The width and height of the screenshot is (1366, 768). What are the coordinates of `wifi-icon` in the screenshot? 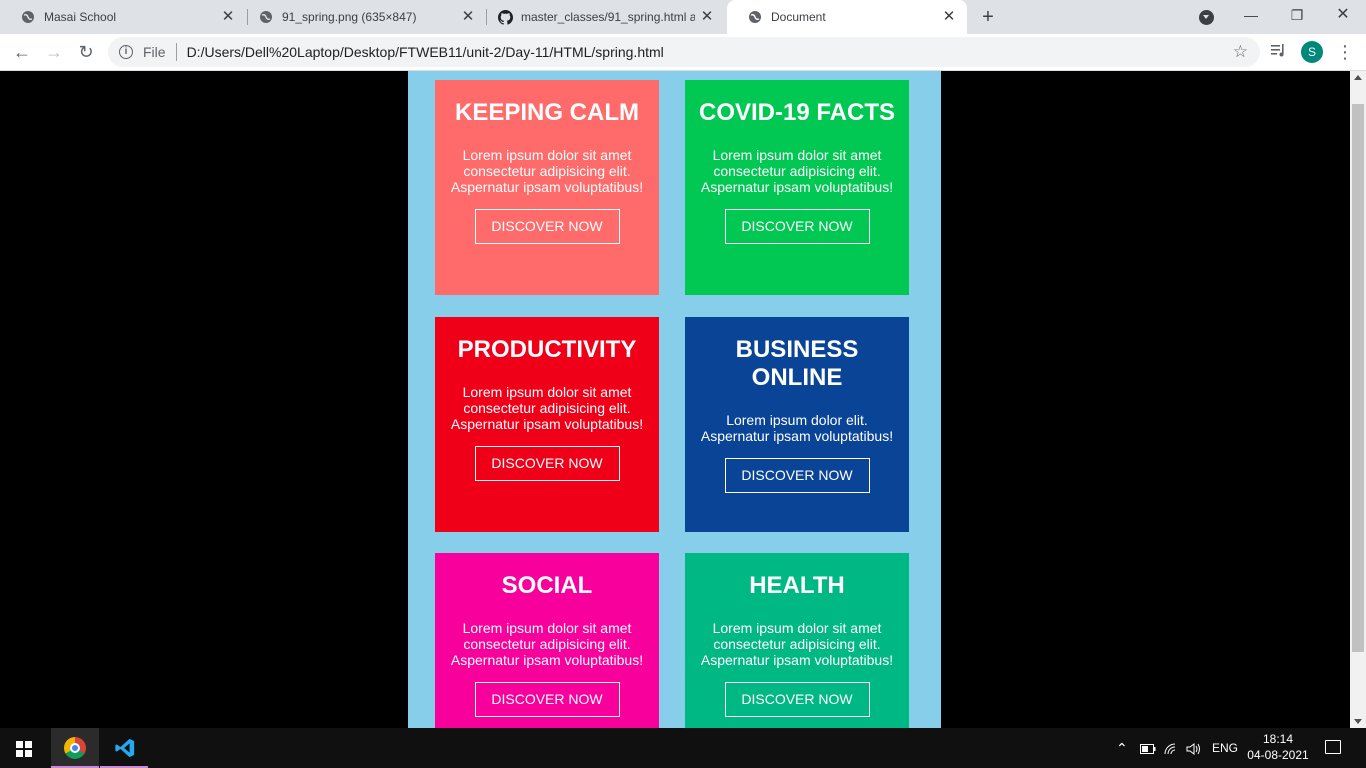 It's located at (1171, 748).